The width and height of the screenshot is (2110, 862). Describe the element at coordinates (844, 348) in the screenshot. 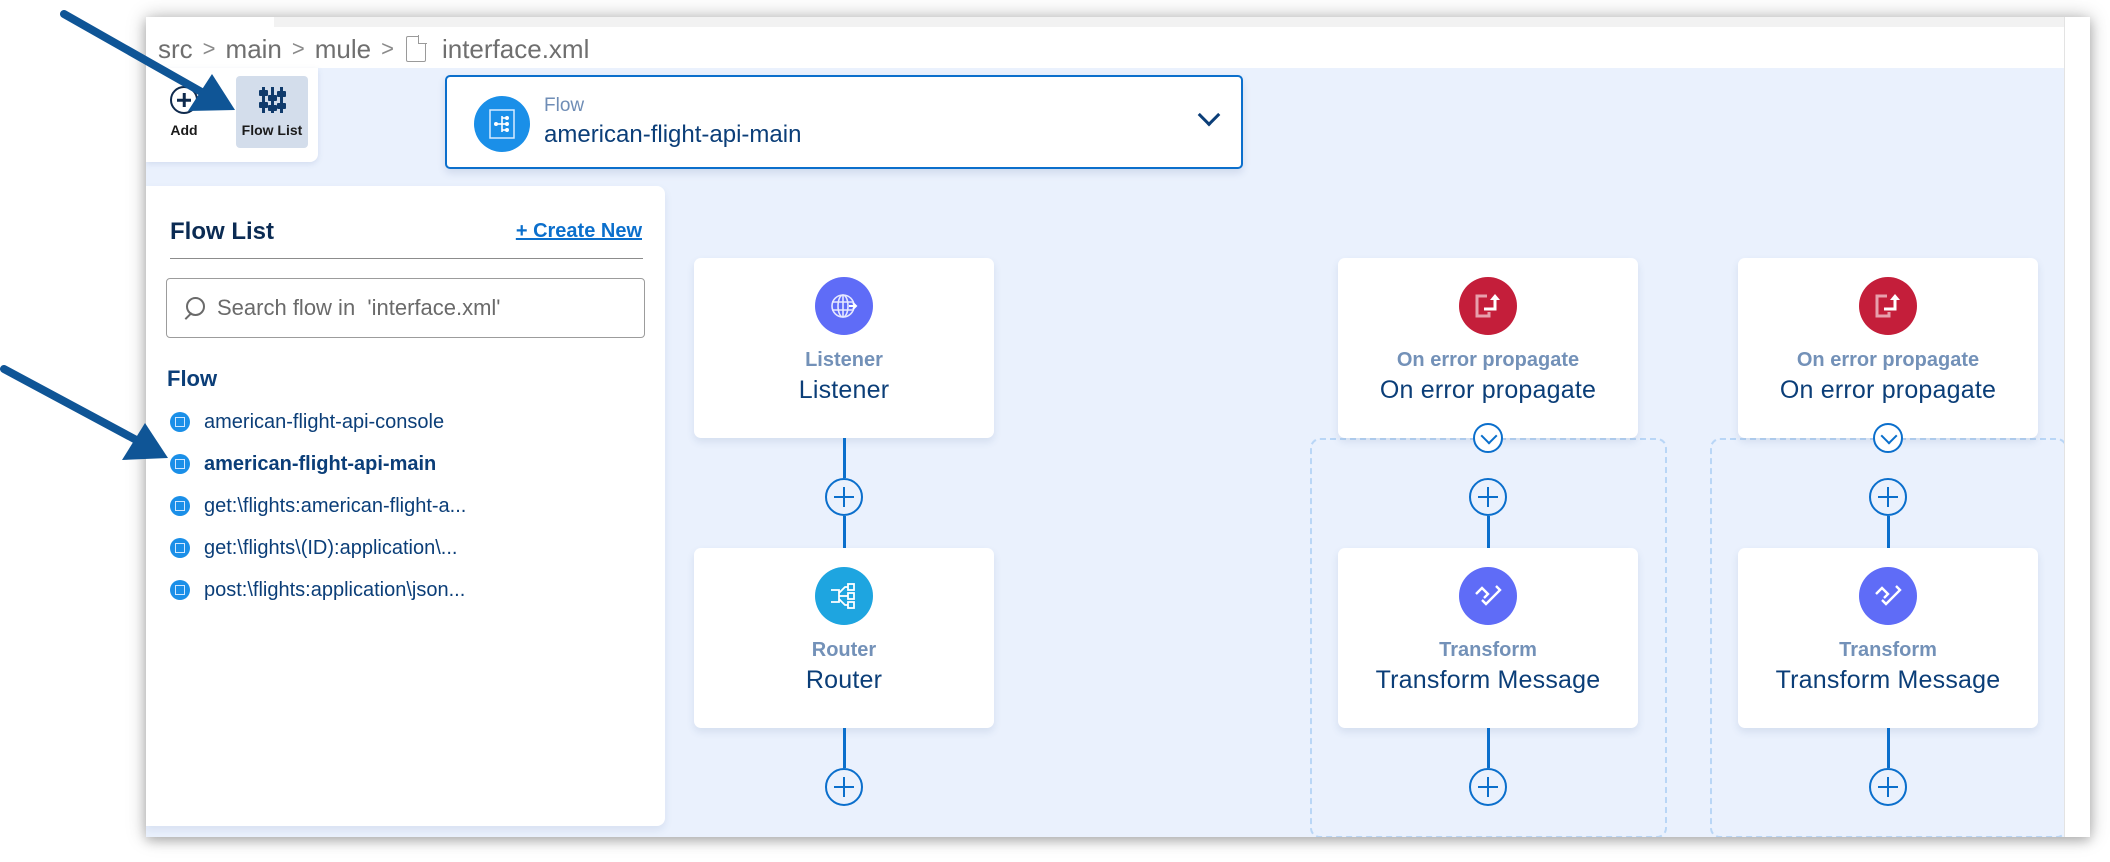

I see `component-card-listener: Listener Listener` at that location.